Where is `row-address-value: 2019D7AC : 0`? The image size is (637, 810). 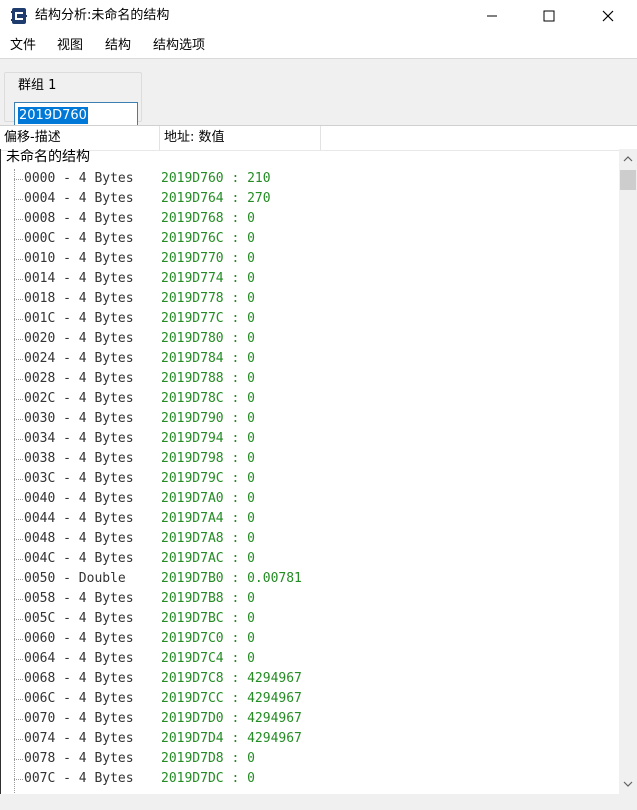 row-address-value: 2019D7AC : 0 is located at coordinates (208, 558).